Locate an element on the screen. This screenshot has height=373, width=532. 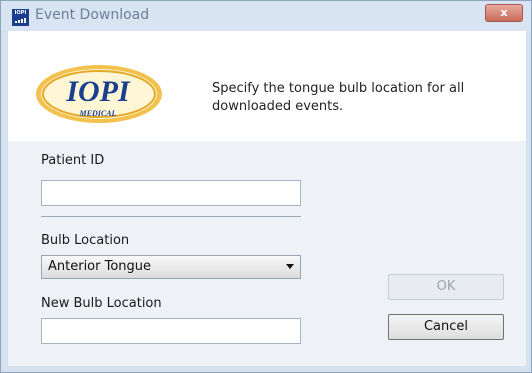
new-bulb-location-label: New Bulb Location is located at coordinates (101, 303).